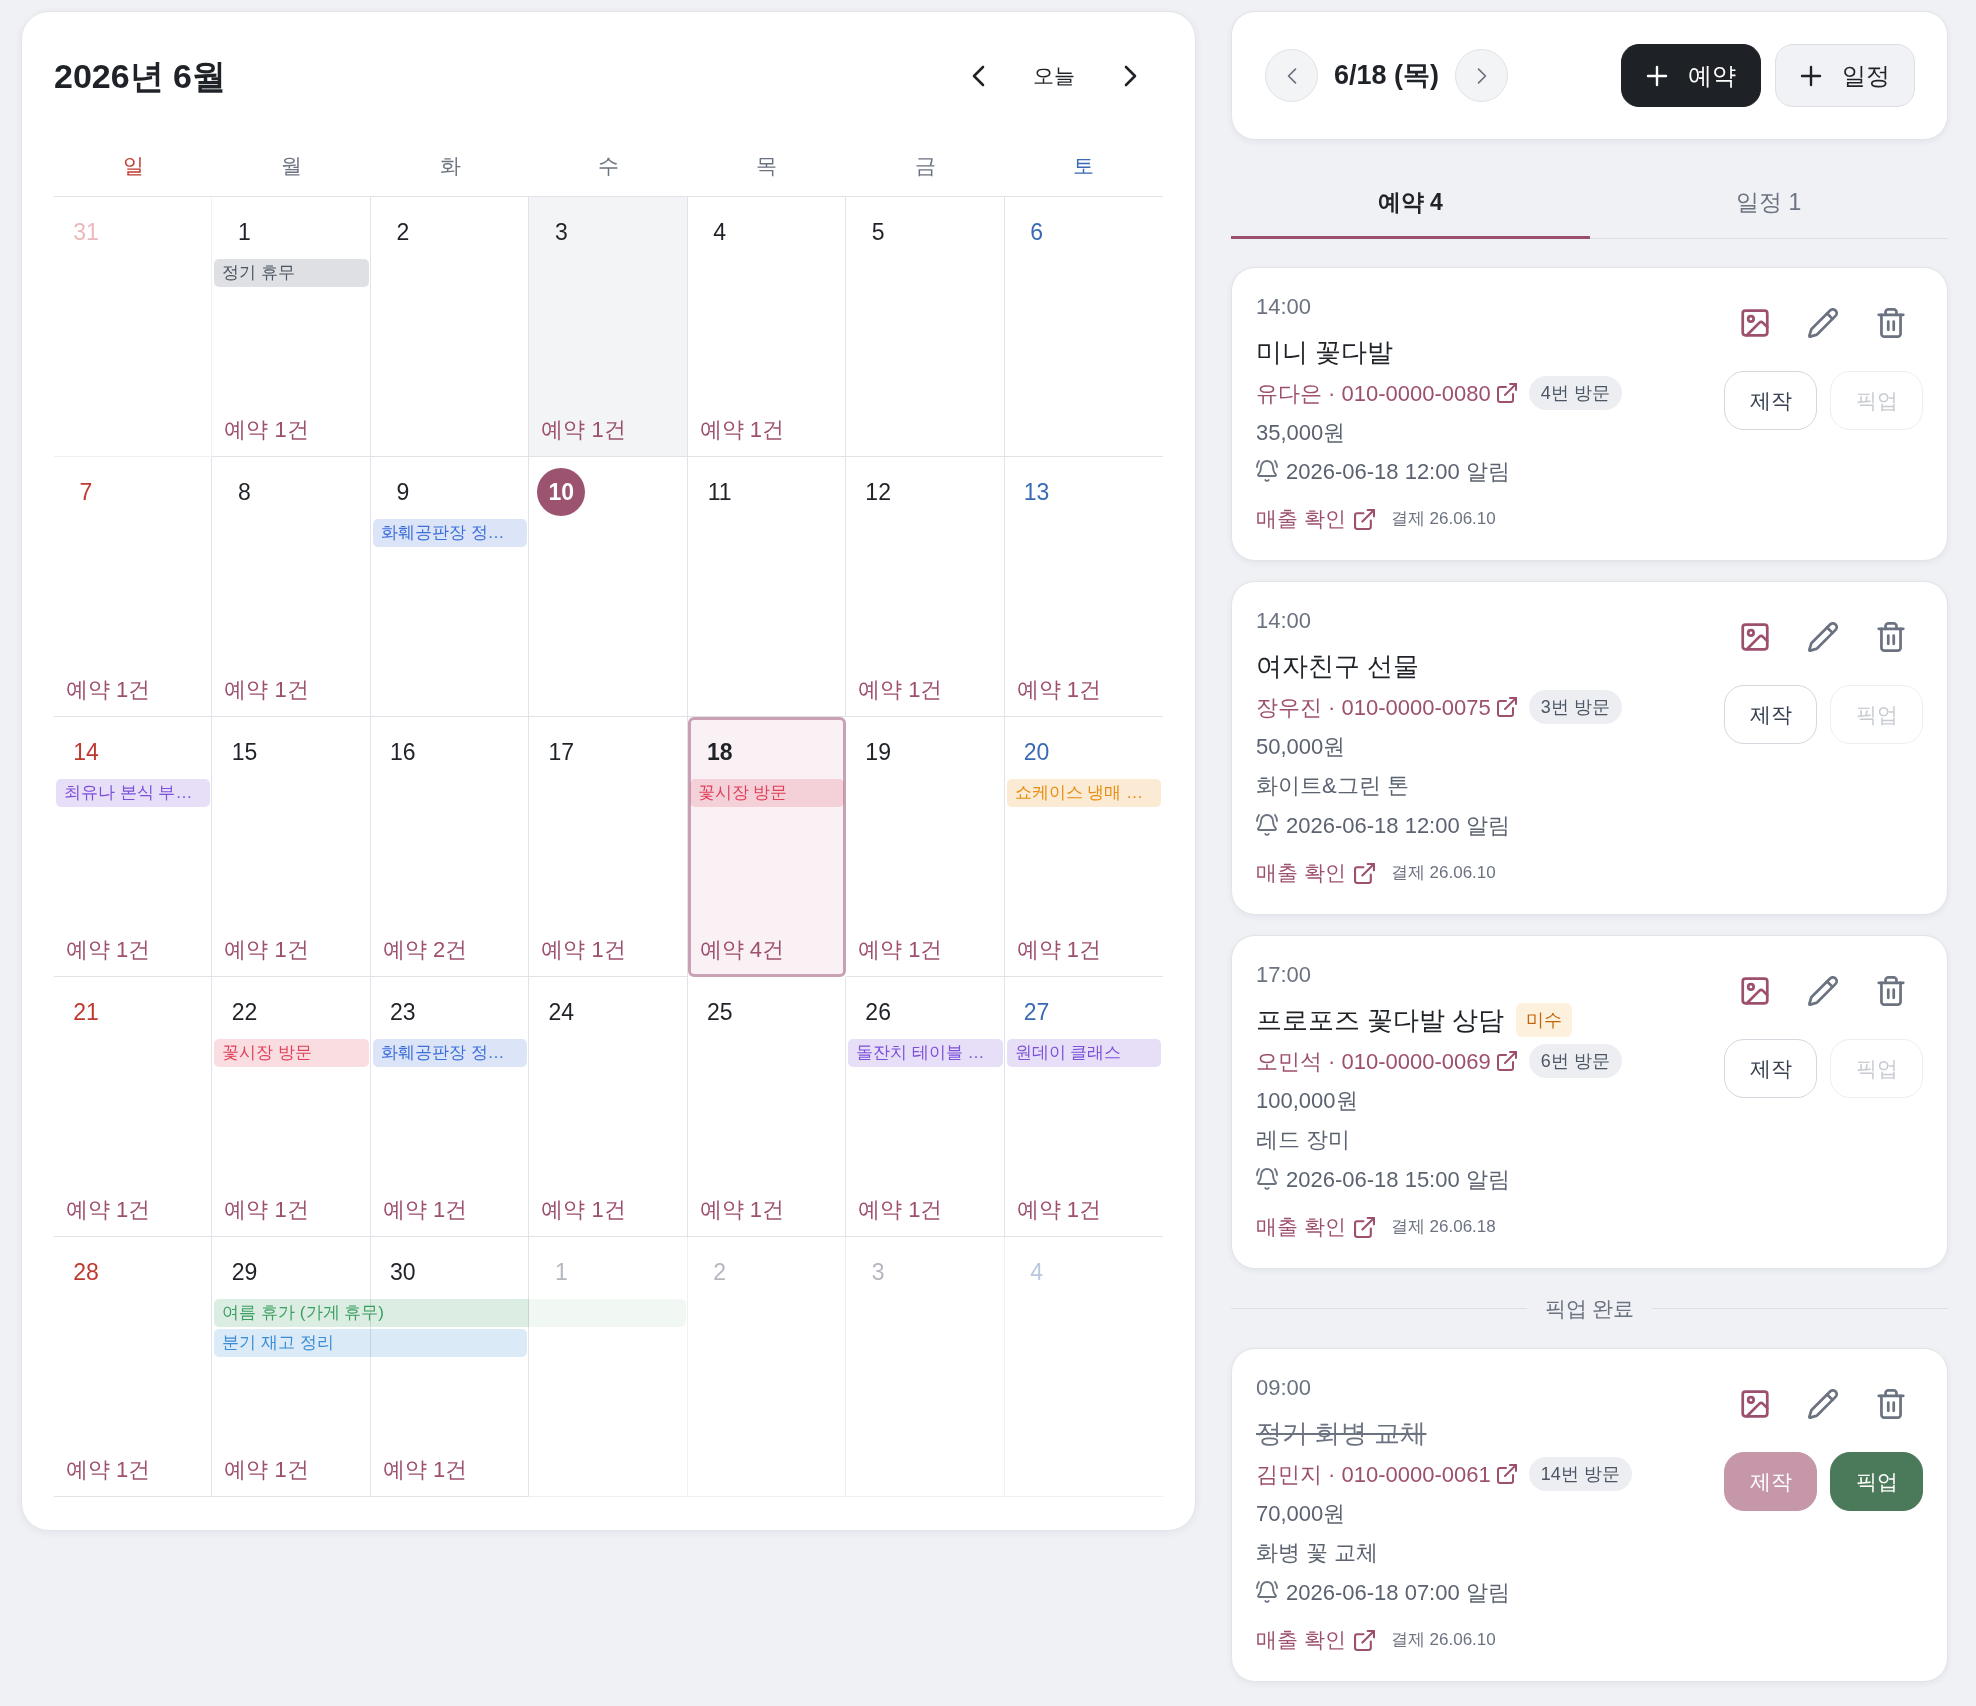 The image size is (1976, 1706). What do you see at coordinates (878, 752) in the screenshot?
I see `date-number: 19` at bounding box center [878, 752].